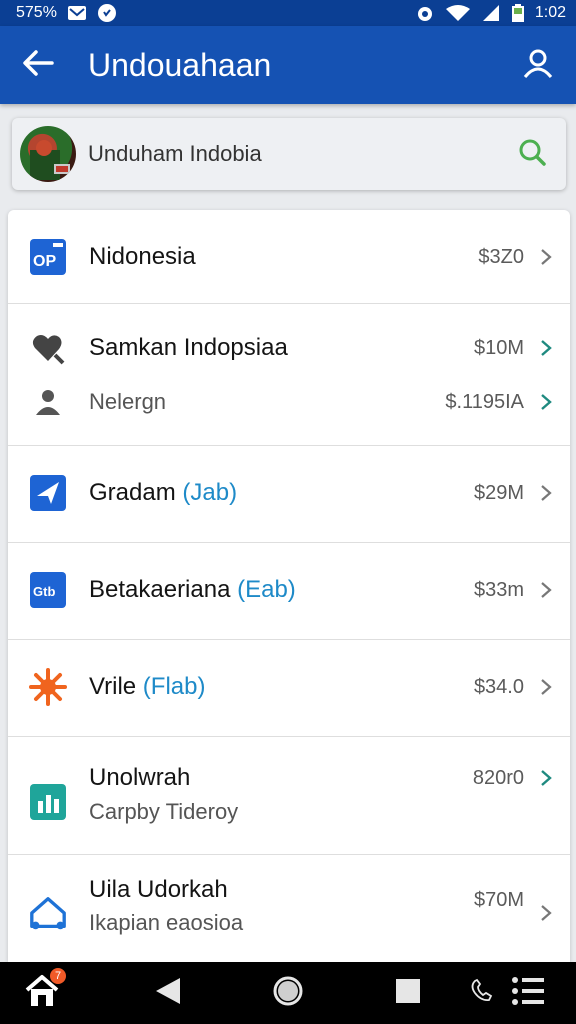 The height and width of the screenshot is (1024, 576). What do you see at coordinates (48, 154) in the screenshot?
I see `avatar` at bounding box center [48, 154].